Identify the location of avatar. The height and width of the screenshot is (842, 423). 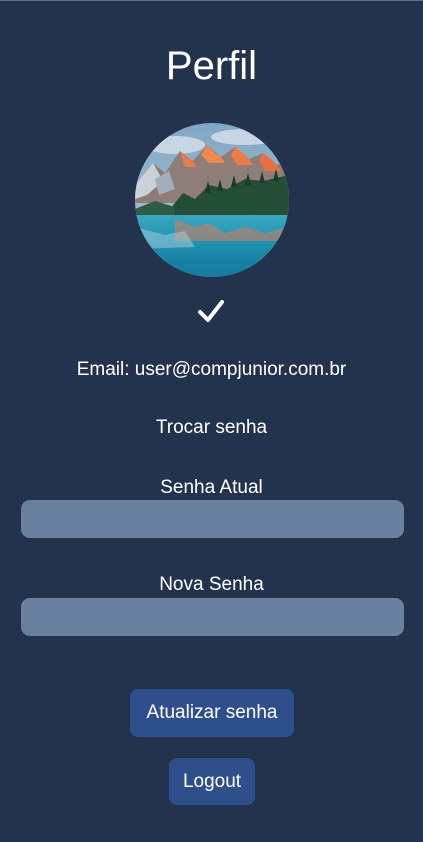
(212, 200).